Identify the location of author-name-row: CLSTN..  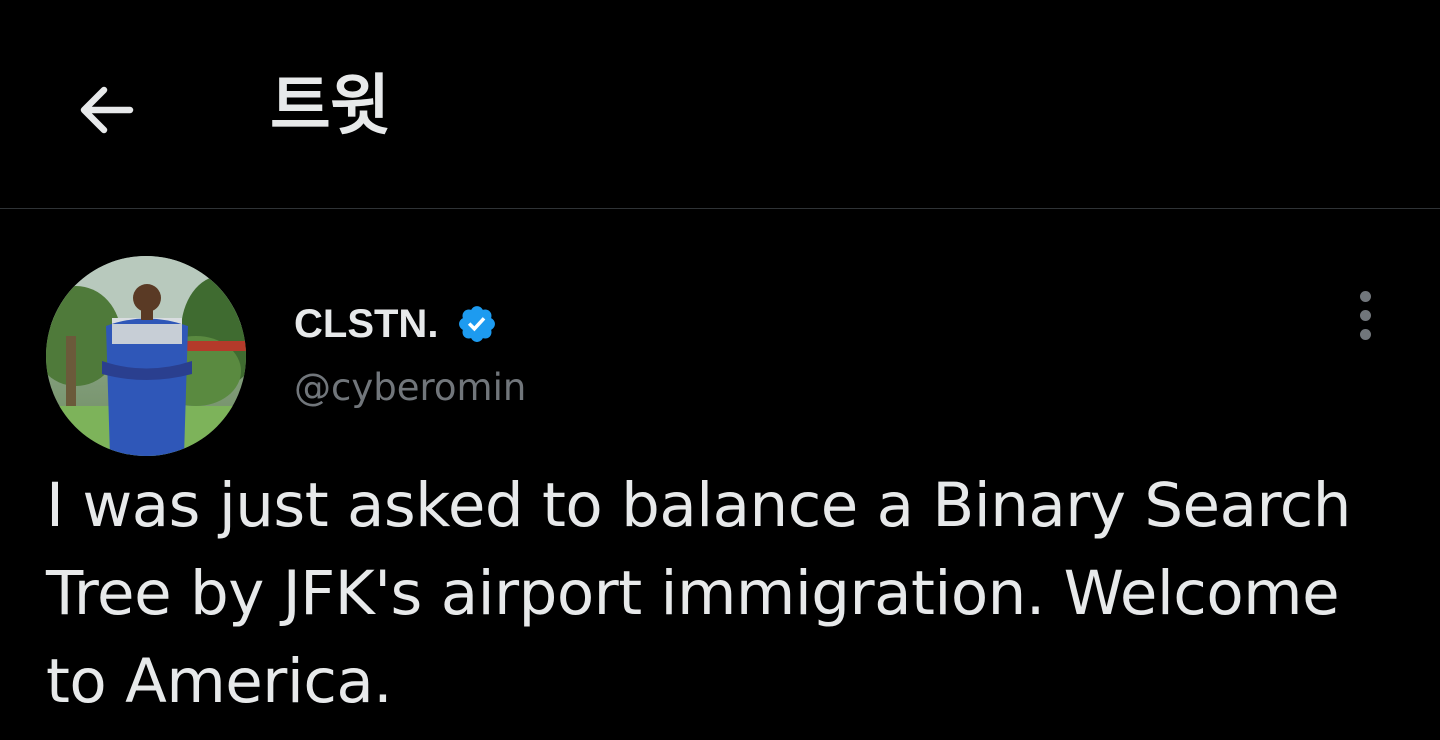
(396, 324).